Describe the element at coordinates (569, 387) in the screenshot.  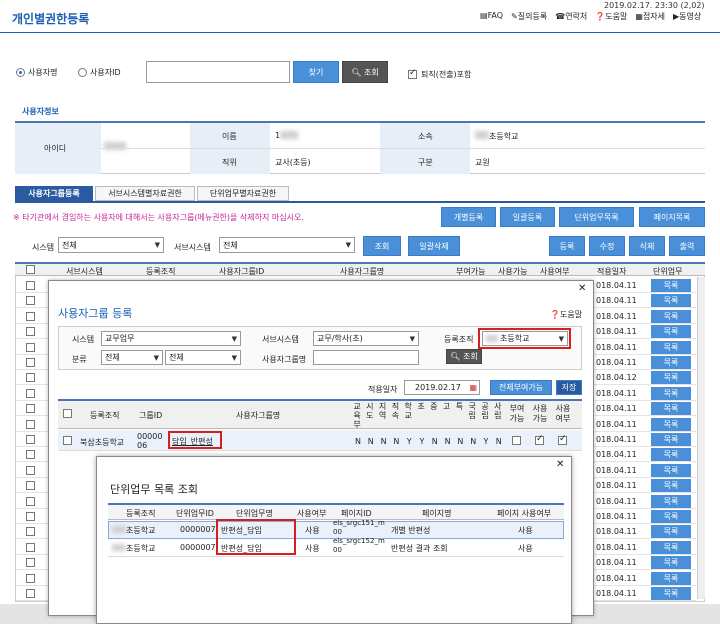
I see `modal1-save-button: 저장` at that location.